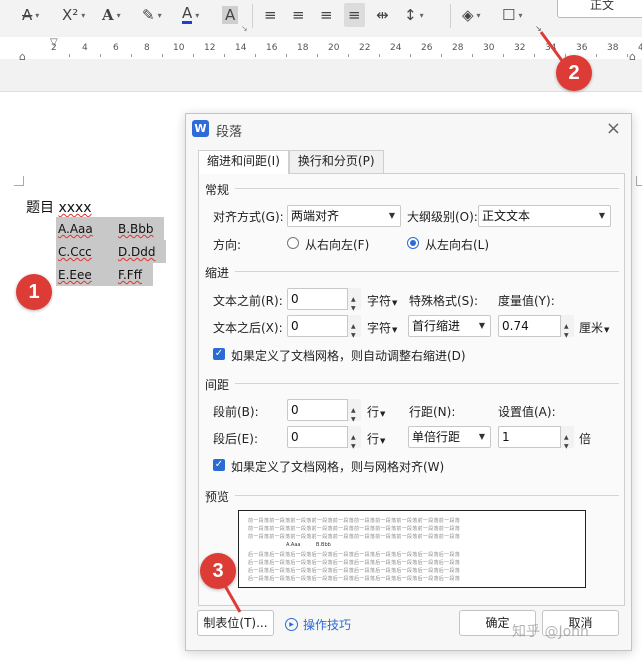 Image resolution: width=642 pixels, height=662 pixels. I want to click on tab-indent-spacing: 缩进和间距(I), so click(243, 162).